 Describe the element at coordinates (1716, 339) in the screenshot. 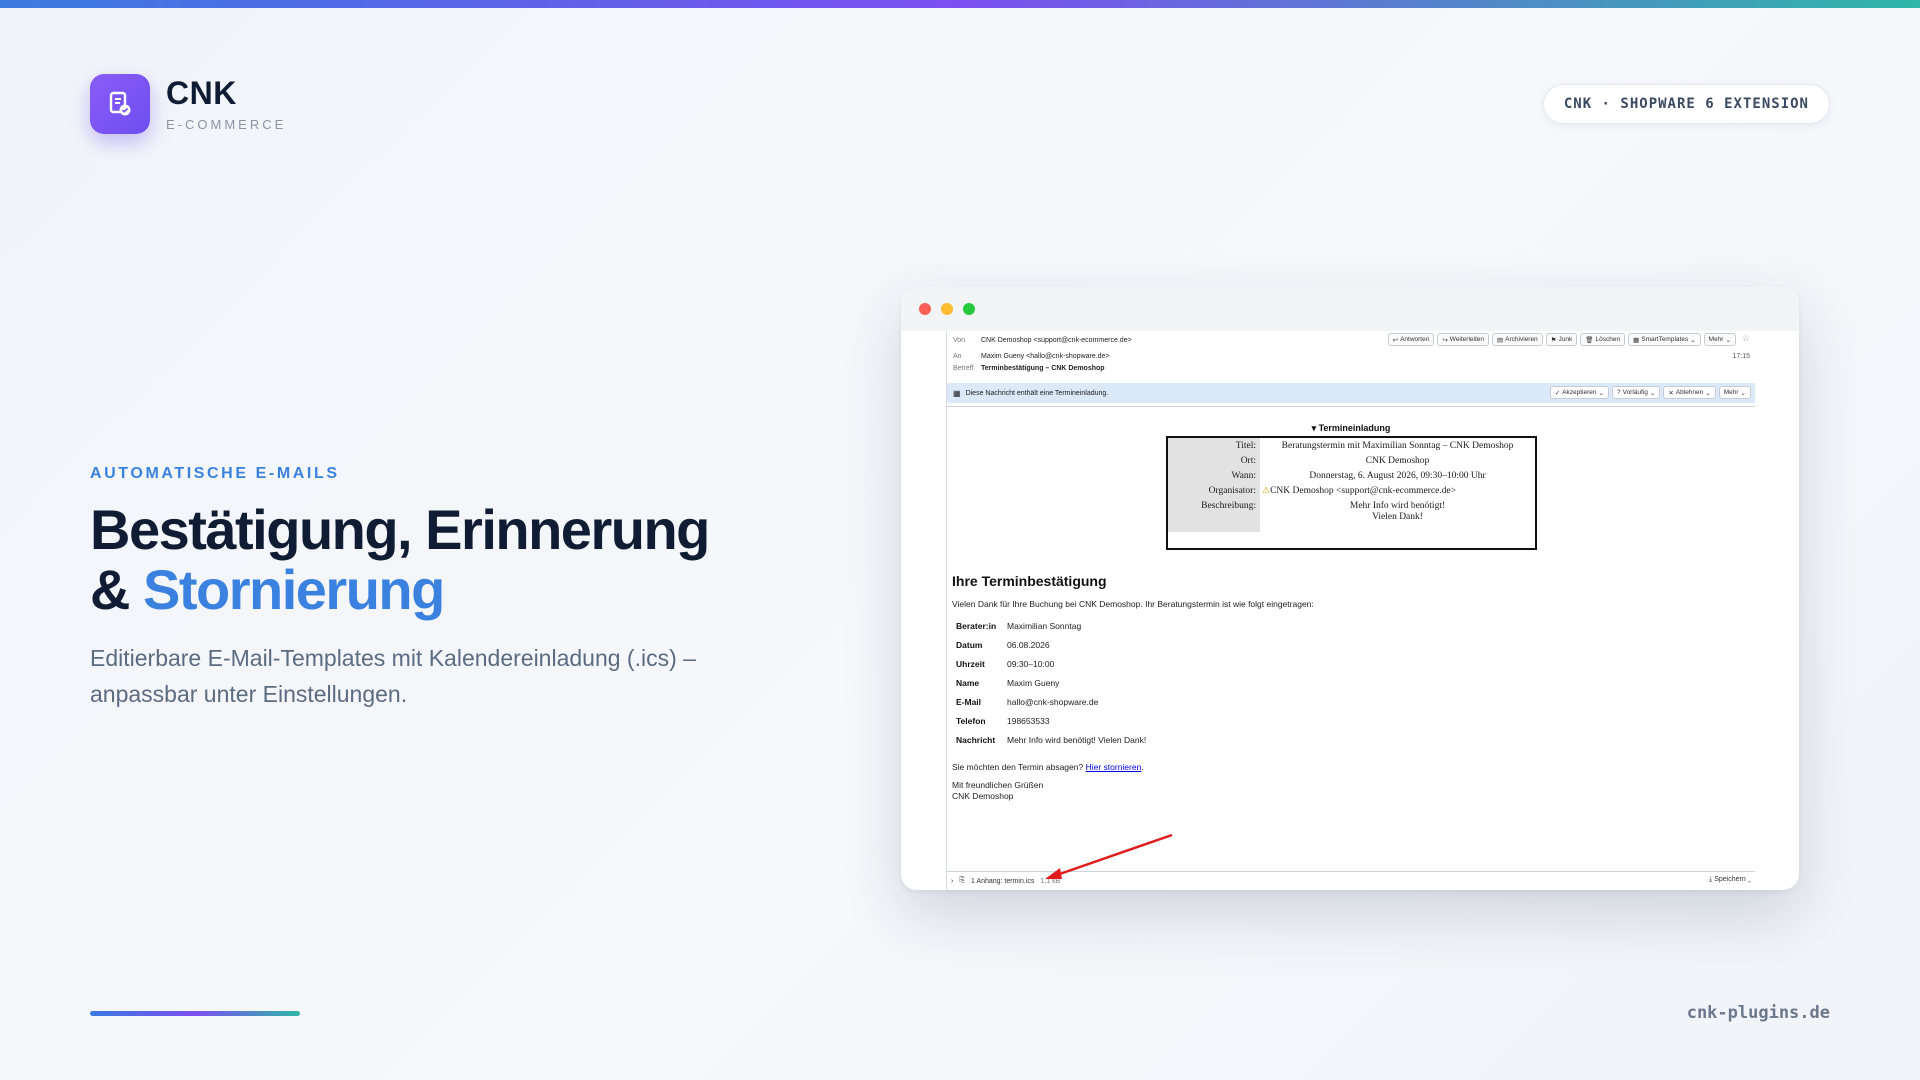

I see `more-label: Mehr` at that location.